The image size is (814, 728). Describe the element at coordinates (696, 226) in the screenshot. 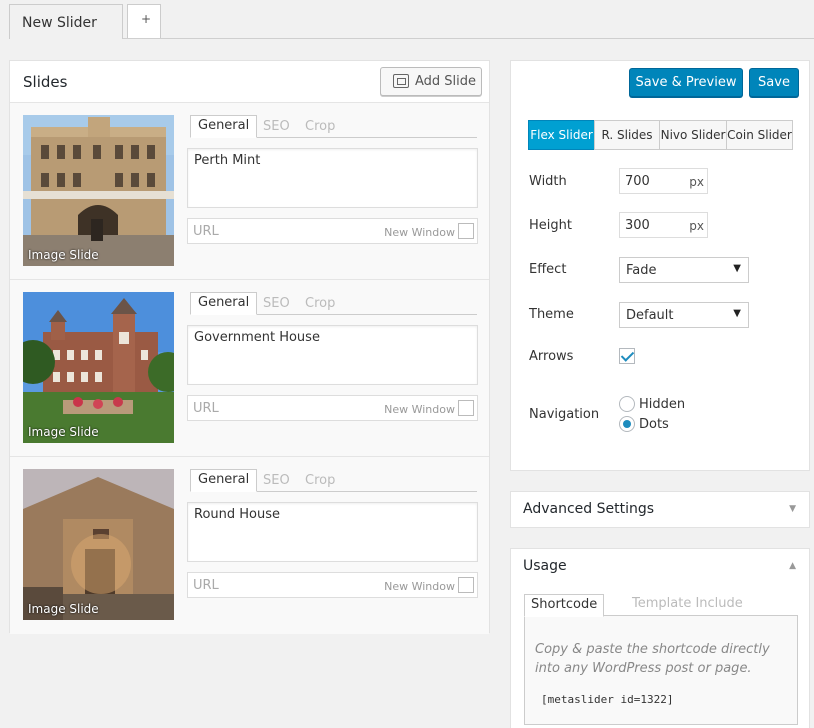

I see `height-unit: px` at that location.